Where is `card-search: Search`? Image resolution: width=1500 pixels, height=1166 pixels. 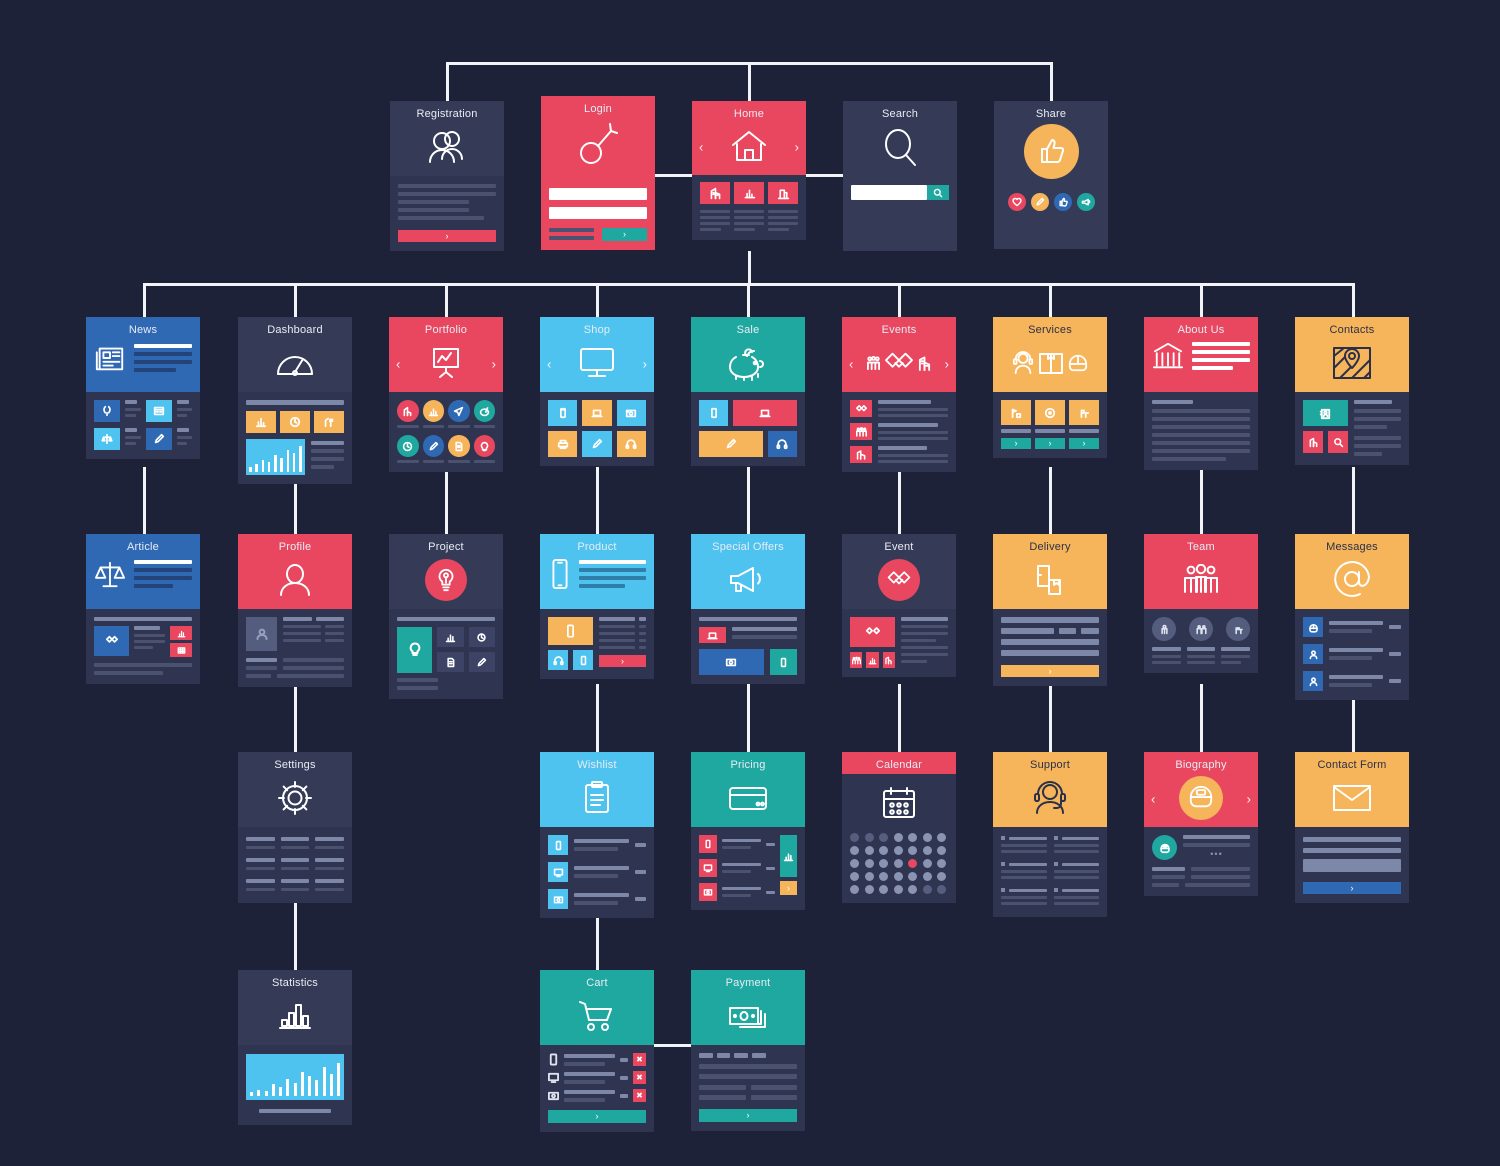 card-search: Search is located at coordinates (900, 176).